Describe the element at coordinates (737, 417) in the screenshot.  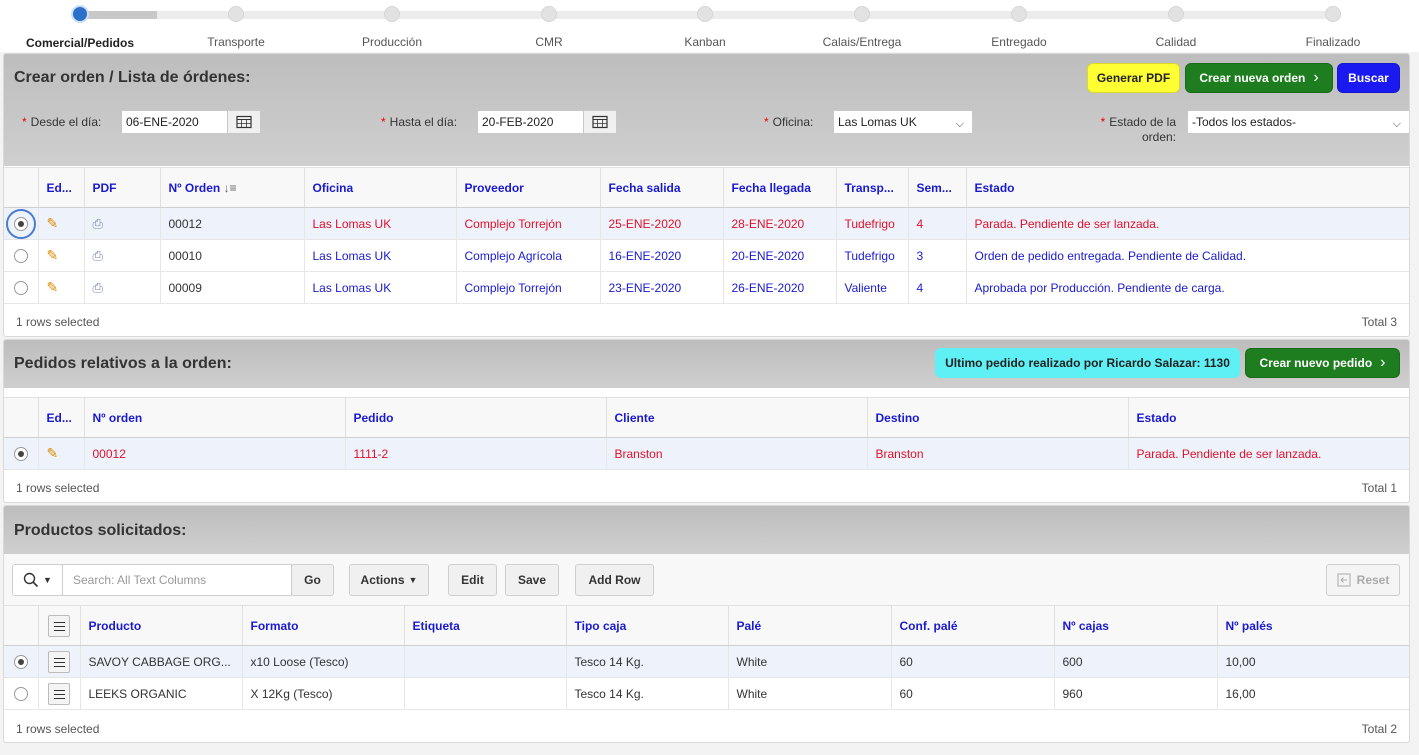
I see `col-cliente: Cliente` at that location.